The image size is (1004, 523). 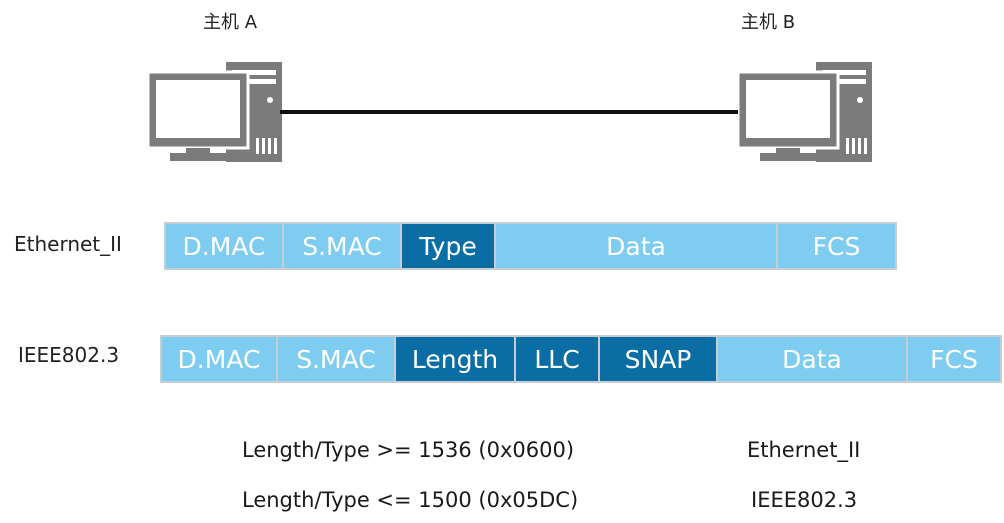 I want to click on ieee8023-frame: D.MAC S.MAC Length LLC SNAP Data FCS, so click(x=581, y=359).